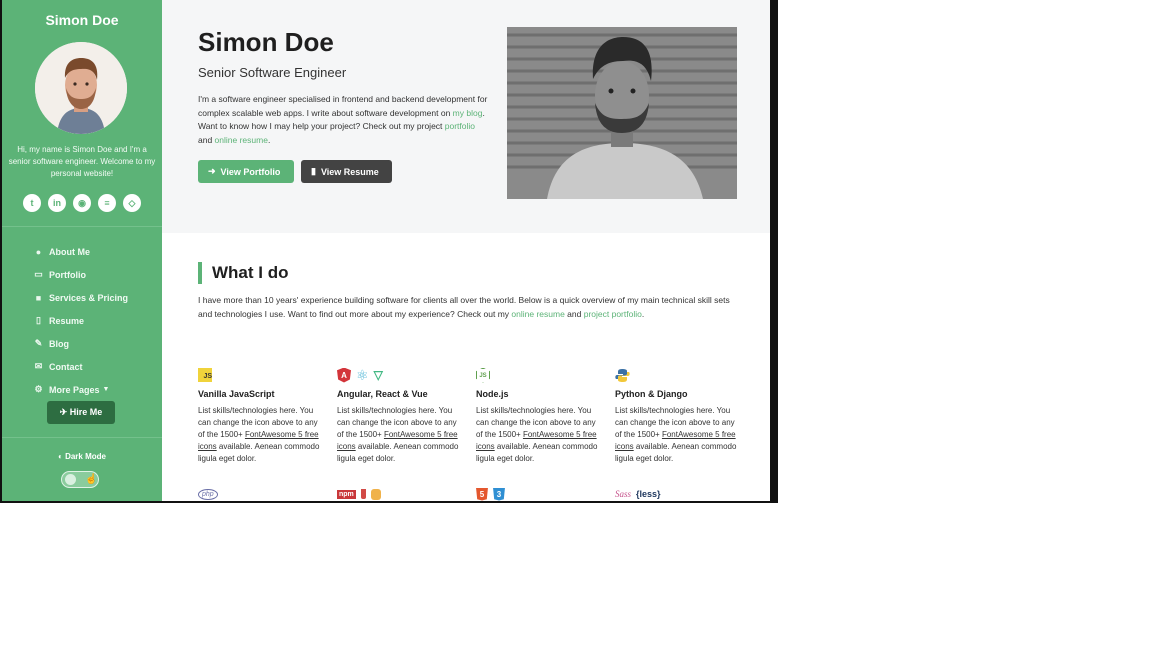 This screenshot has height=648, width=1152. I want to click on nav-item-more-pages: ⚙ More Pages ▼, so click(93, 389).